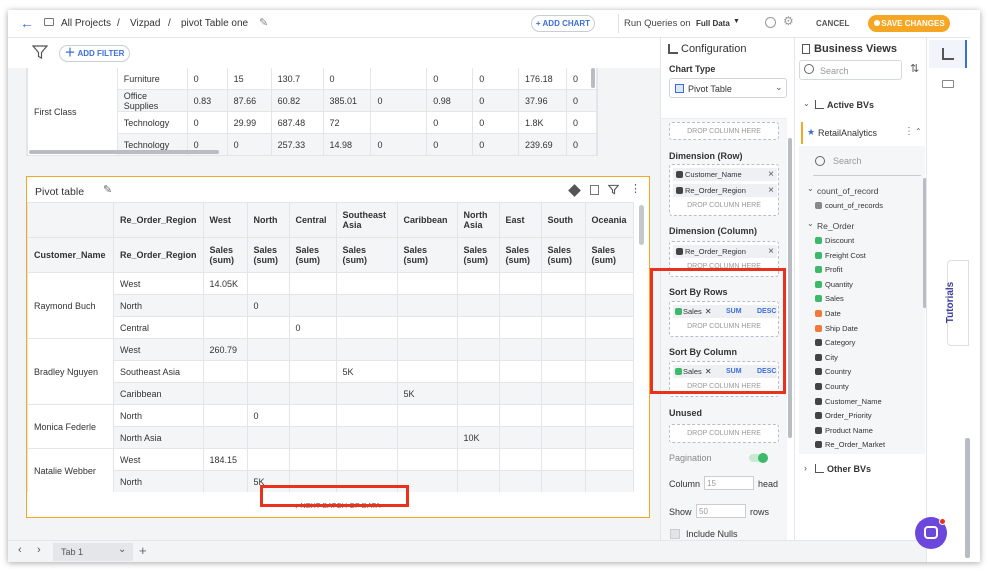 This screenshot has width=988, height=572. Describe the element at coordinates (27, 23) in the screenshot. I see `back-arrow-icon: ←` at that location.